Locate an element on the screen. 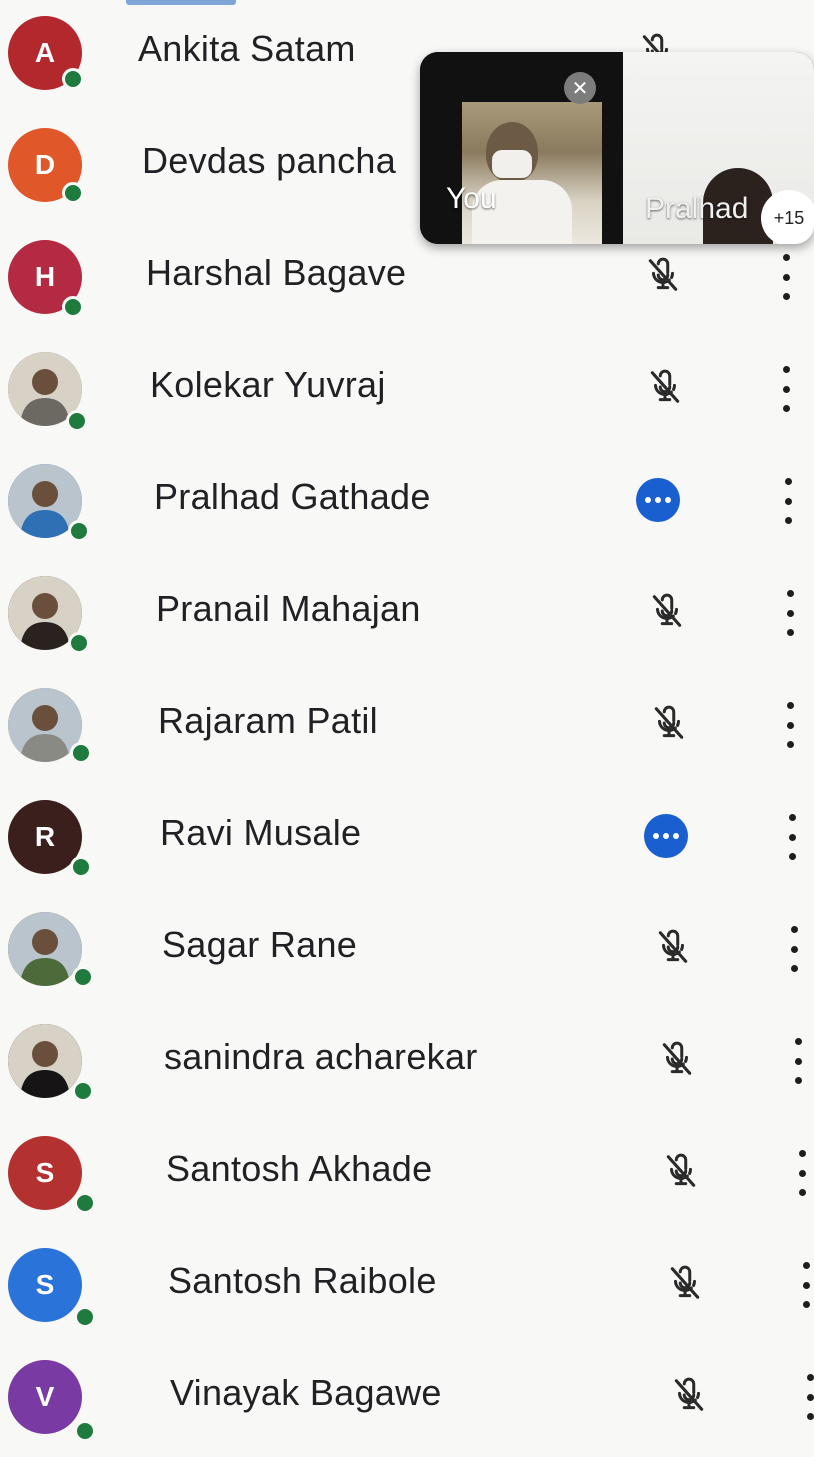  self-video-tile: ✕ You is located at coordinates (521, 148).